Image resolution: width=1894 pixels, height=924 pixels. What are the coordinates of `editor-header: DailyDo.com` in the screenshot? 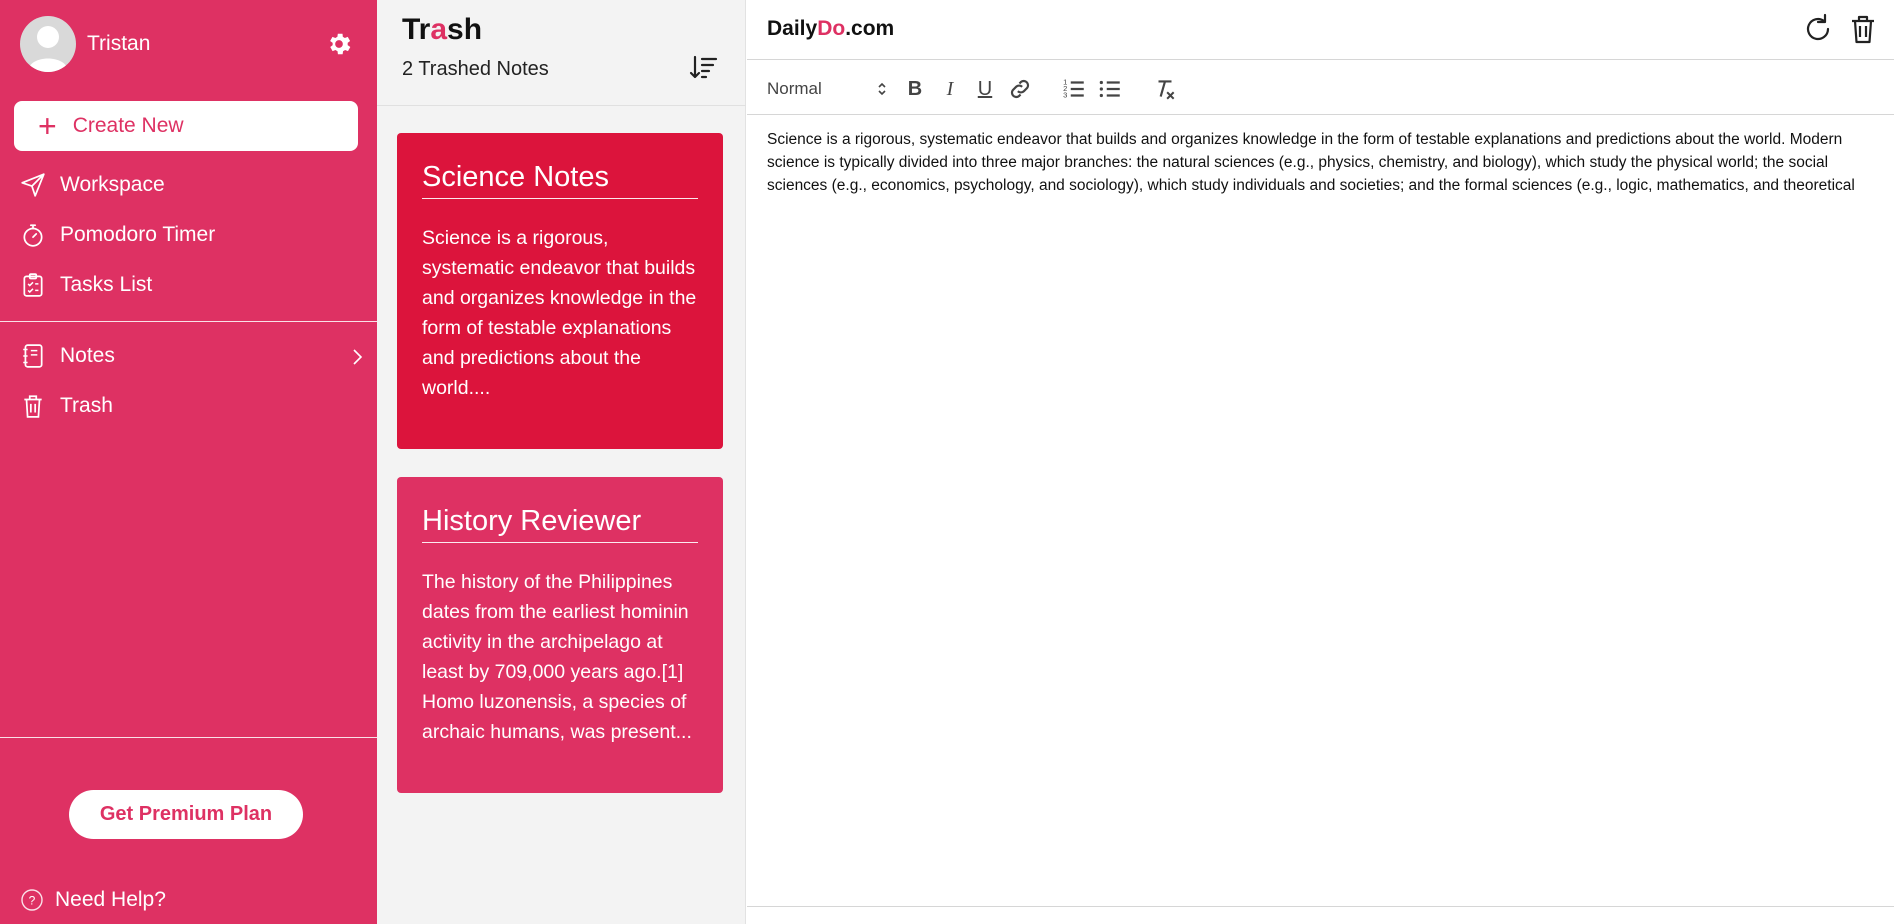 It's located at (1320, 30).